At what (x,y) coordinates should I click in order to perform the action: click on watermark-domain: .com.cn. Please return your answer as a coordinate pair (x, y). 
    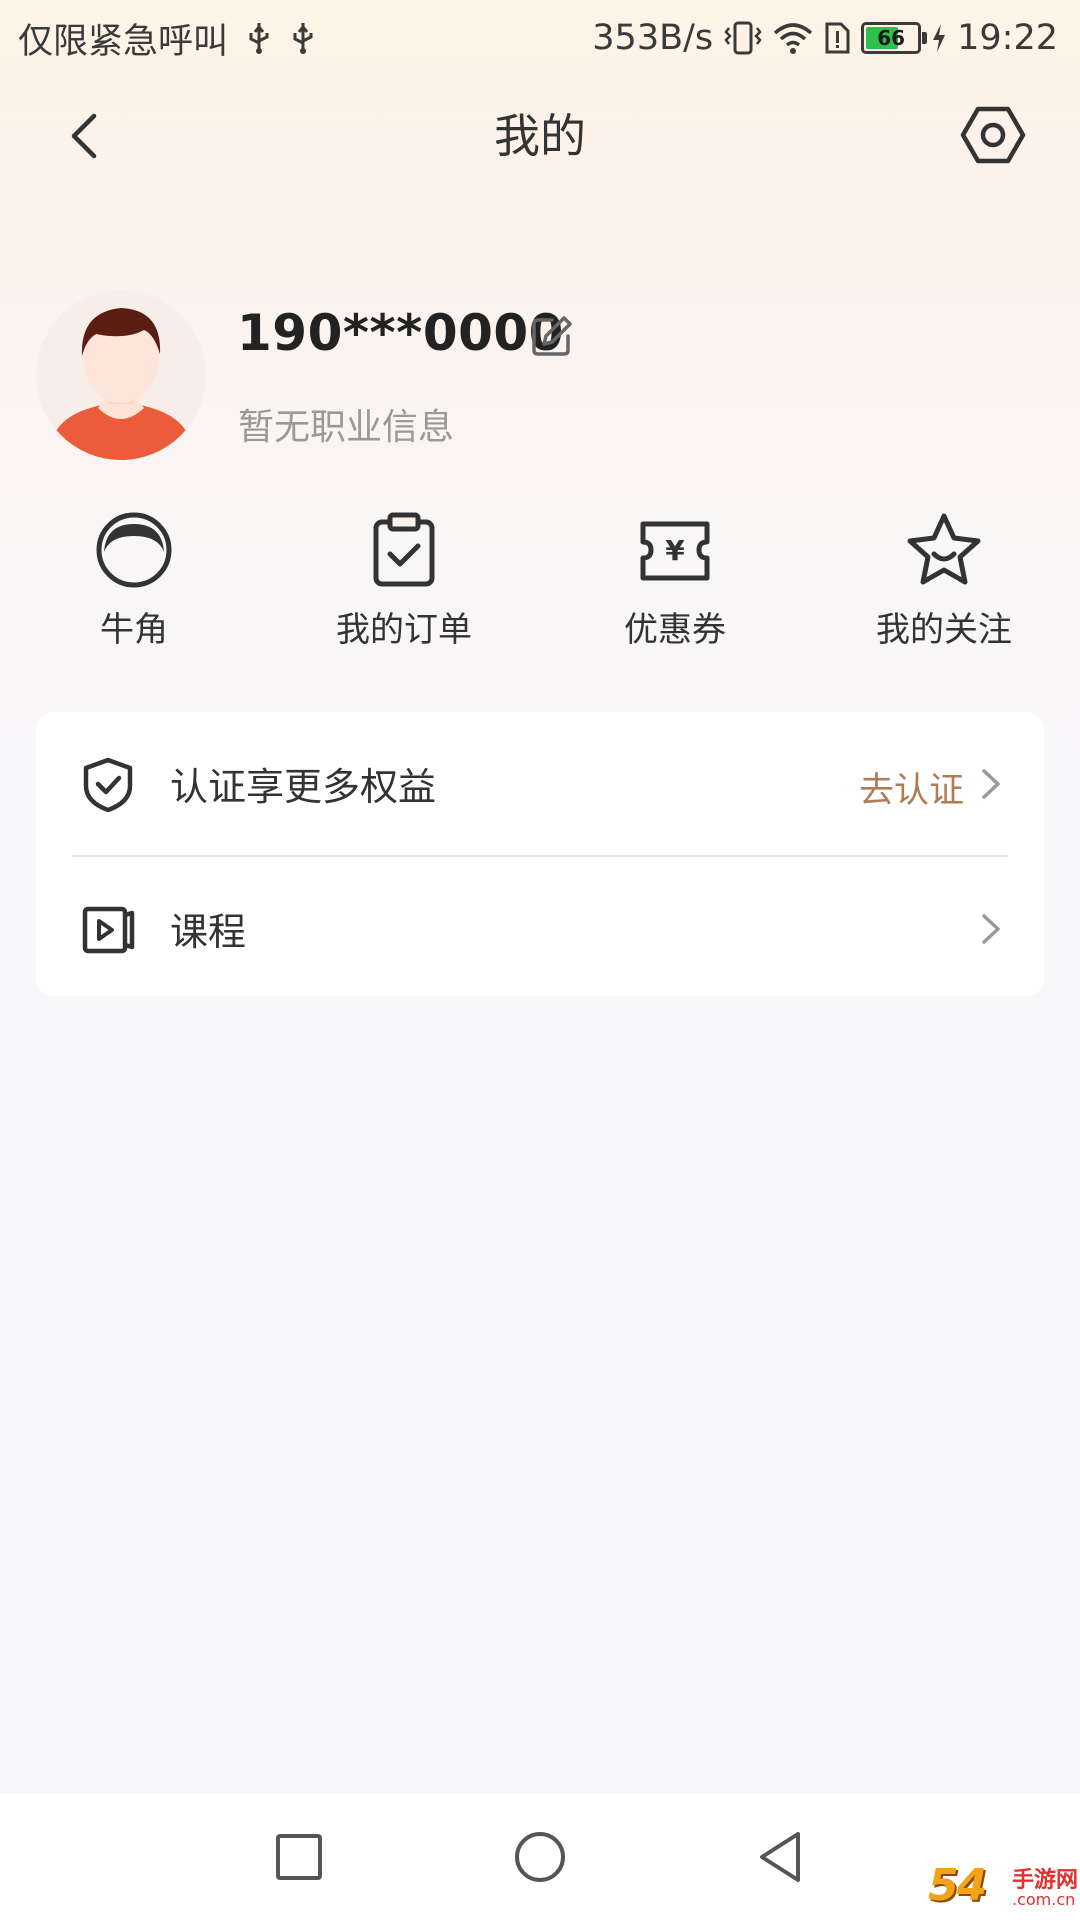
    Looking at the image, I should click on (1044, 1899).